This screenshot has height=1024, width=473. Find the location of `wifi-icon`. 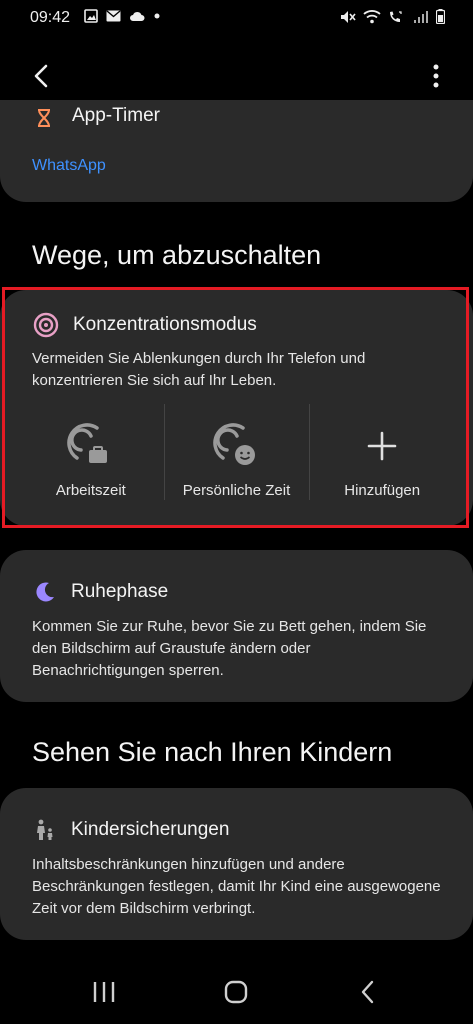

wifi-icon is located at coordinates (372, 16).